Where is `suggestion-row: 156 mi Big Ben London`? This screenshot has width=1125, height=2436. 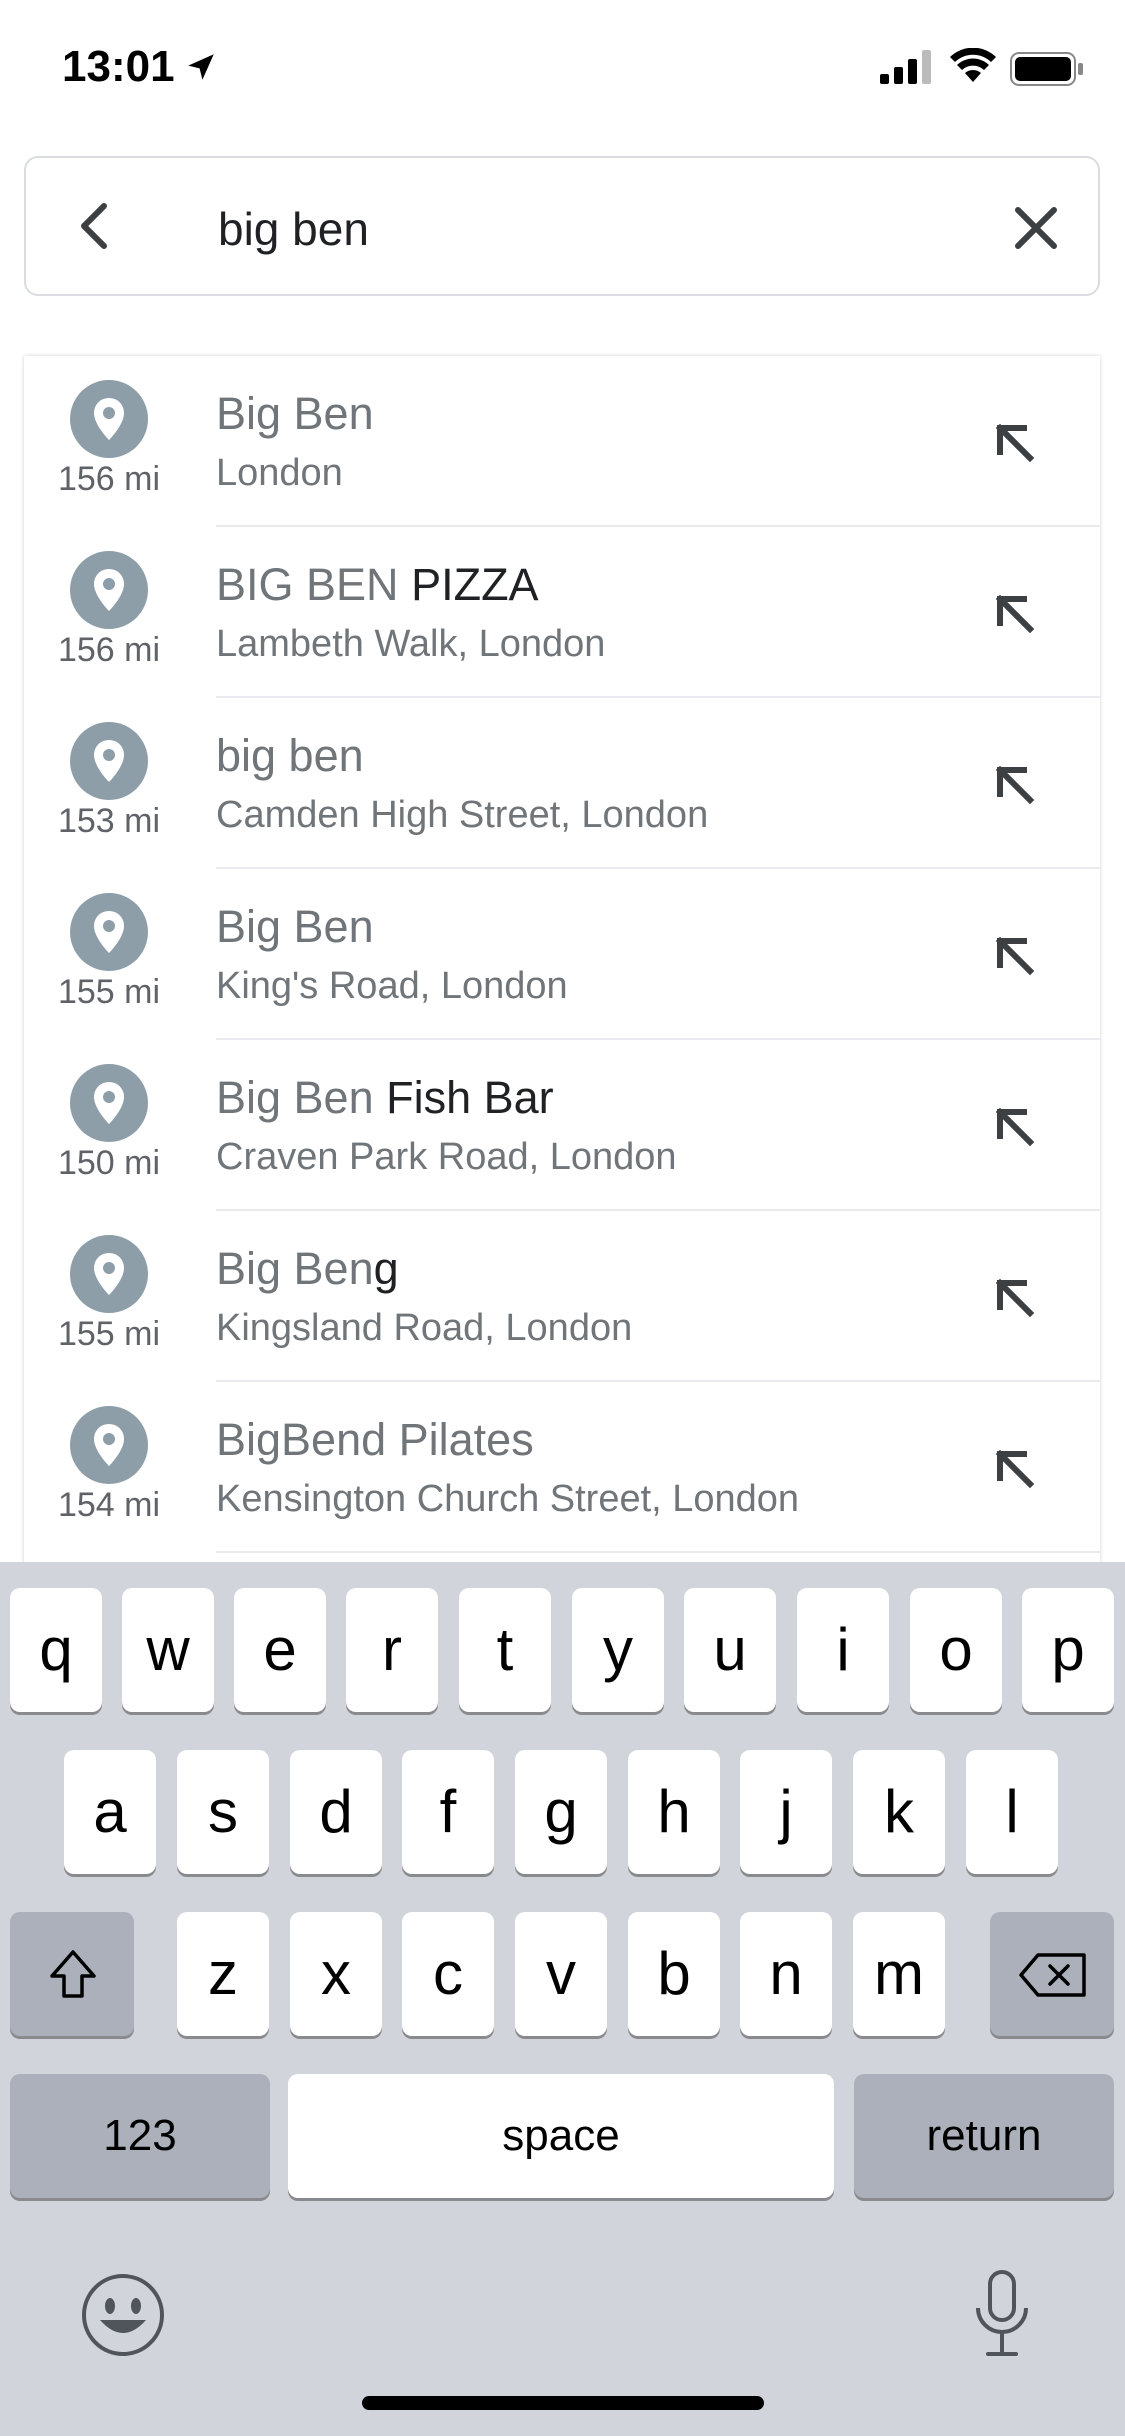
suggestion-row: 156 mi Big Ben London is located at coordinates (562, 441).